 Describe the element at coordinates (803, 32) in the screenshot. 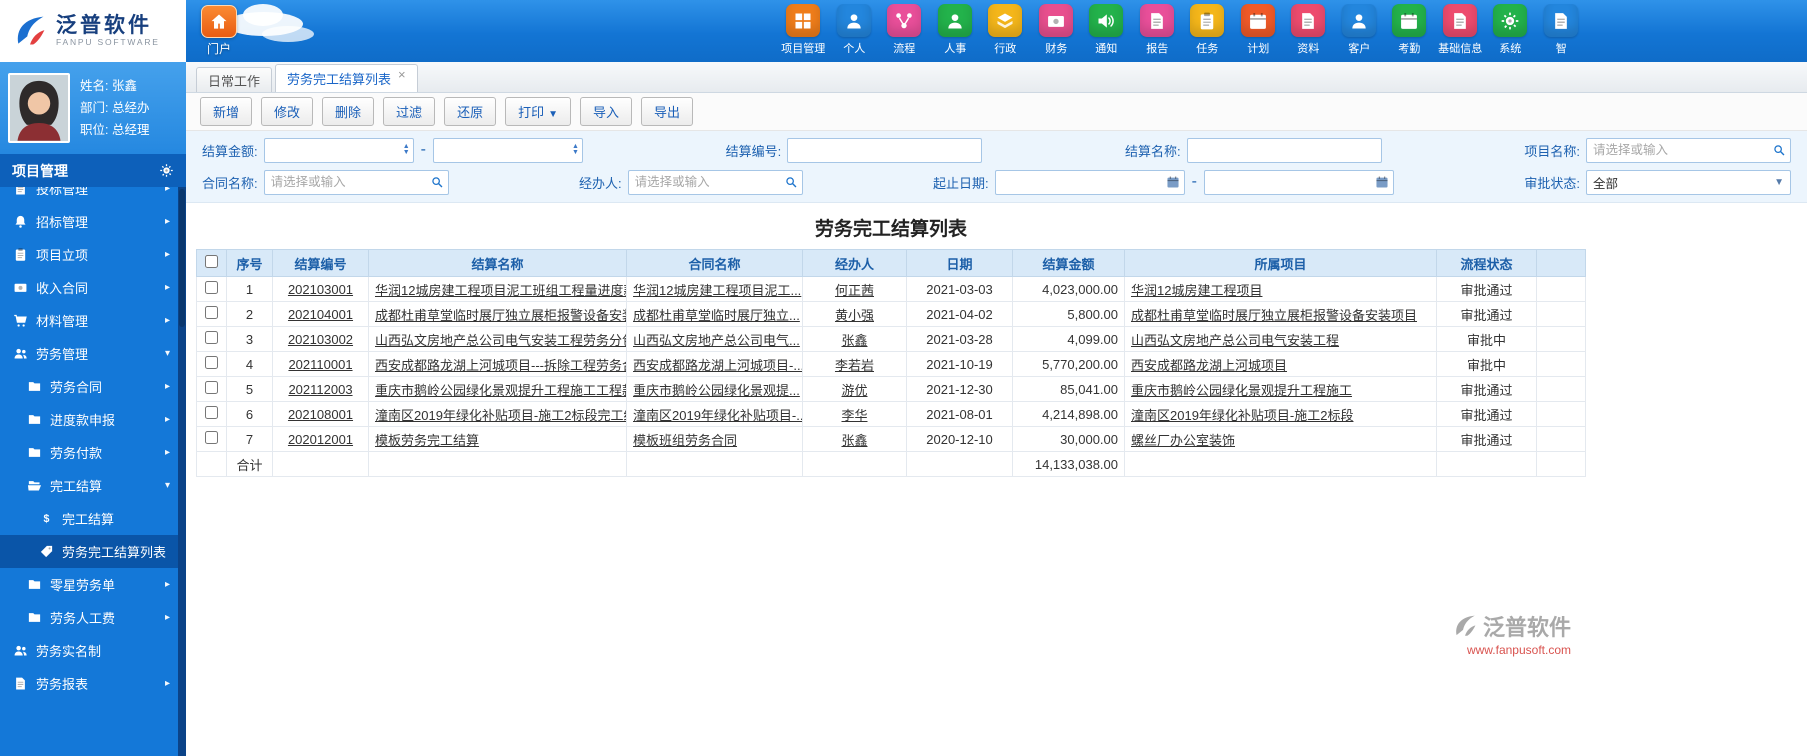

I see `topnav-item: 项目管理` at that location.